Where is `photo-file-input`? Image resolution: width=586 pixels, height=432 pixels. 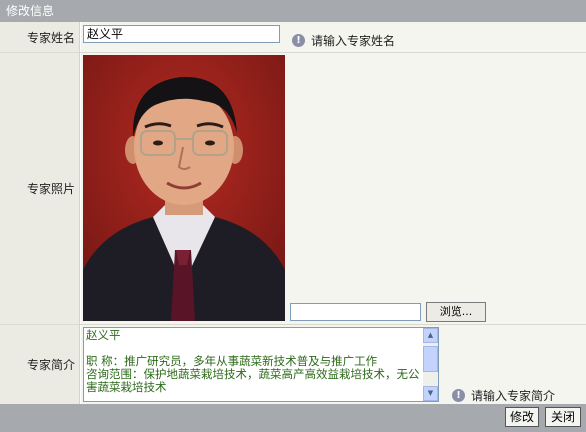 photo-file-input is located at coordinates (355, 312).